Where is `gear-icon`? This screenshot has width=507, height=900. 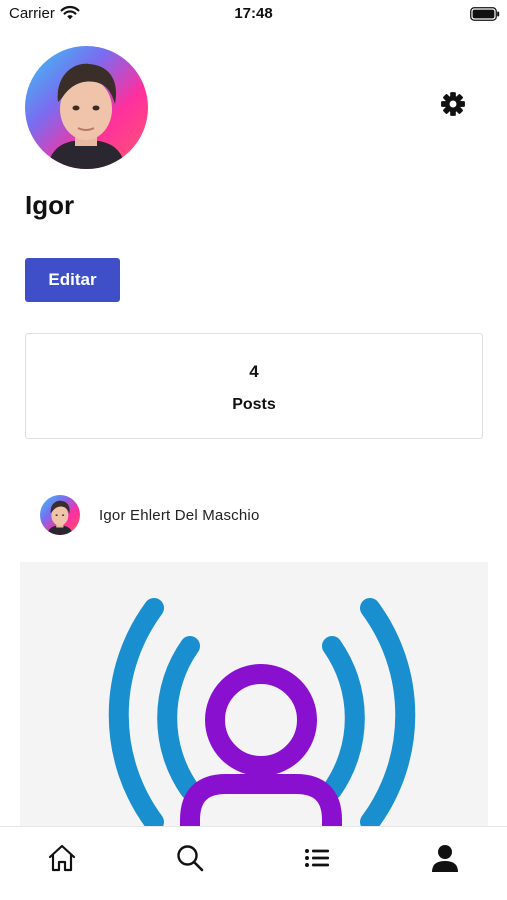 gear-icon is located at coordinates (453, 104).